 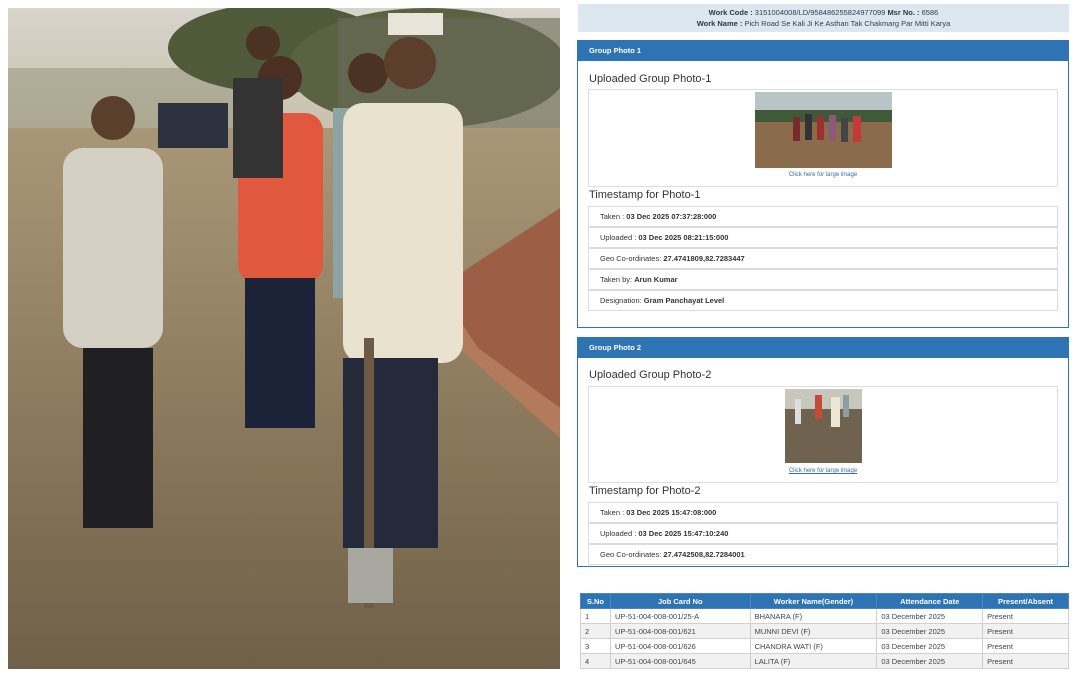 What do you see at coordinates (813, 601) in the screenshot?
I see `col-worker-name: Worker Name(Gender)` at bounding box center [813, 601].